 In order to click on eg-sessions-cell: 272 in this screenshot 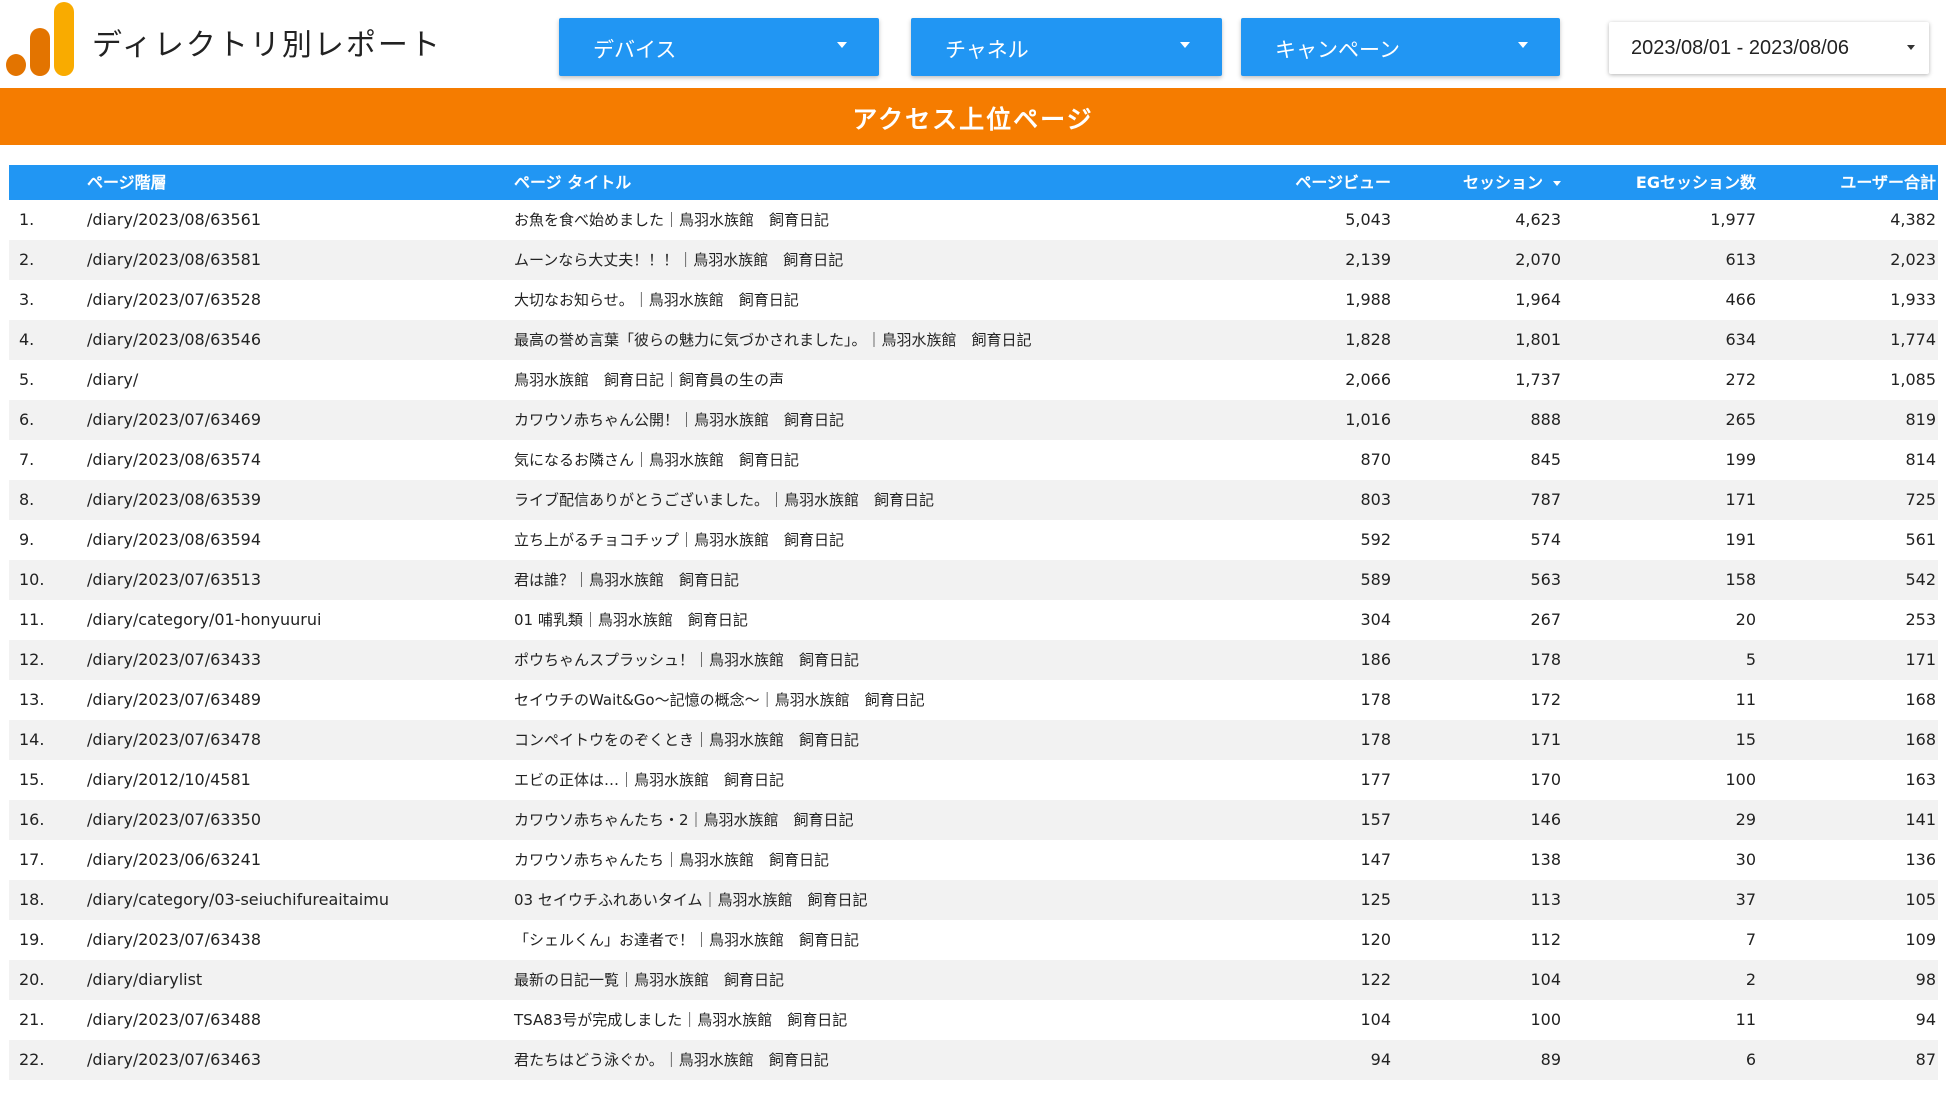, I will do `click(1740, 379)`.